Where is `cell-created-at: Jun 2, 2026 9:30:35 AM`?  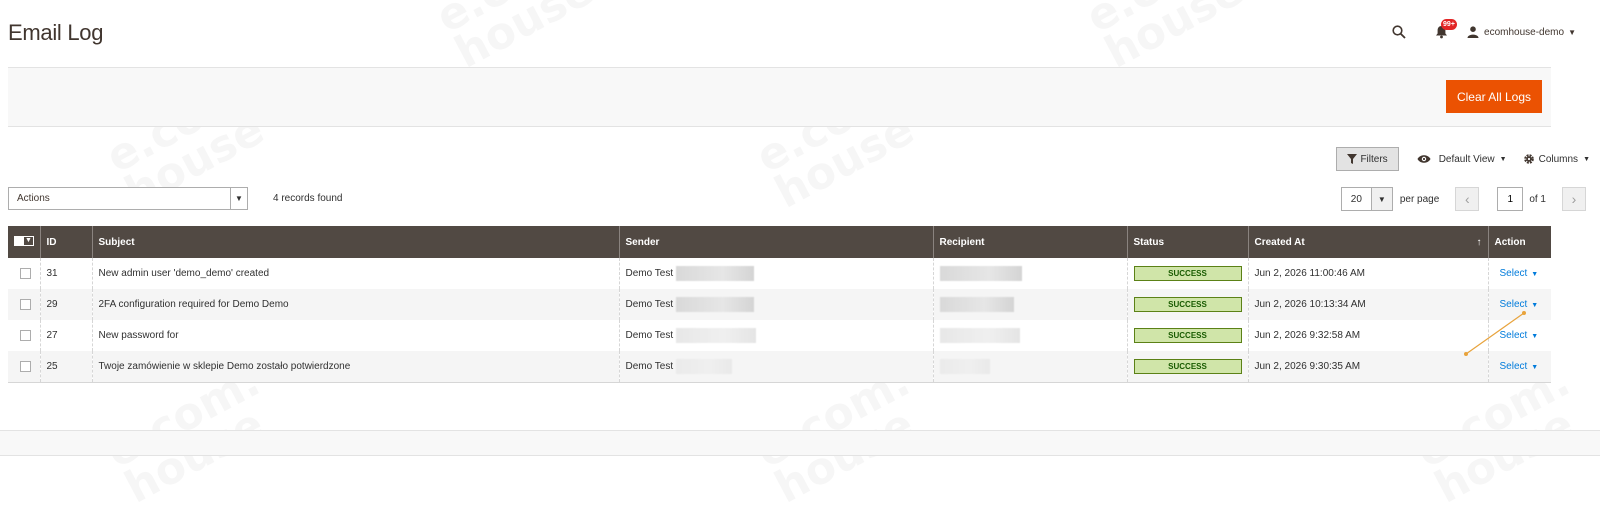
cell-created-at: Jun 2, 2026 9:30:35 AM is located at coordinates (1367, 367).